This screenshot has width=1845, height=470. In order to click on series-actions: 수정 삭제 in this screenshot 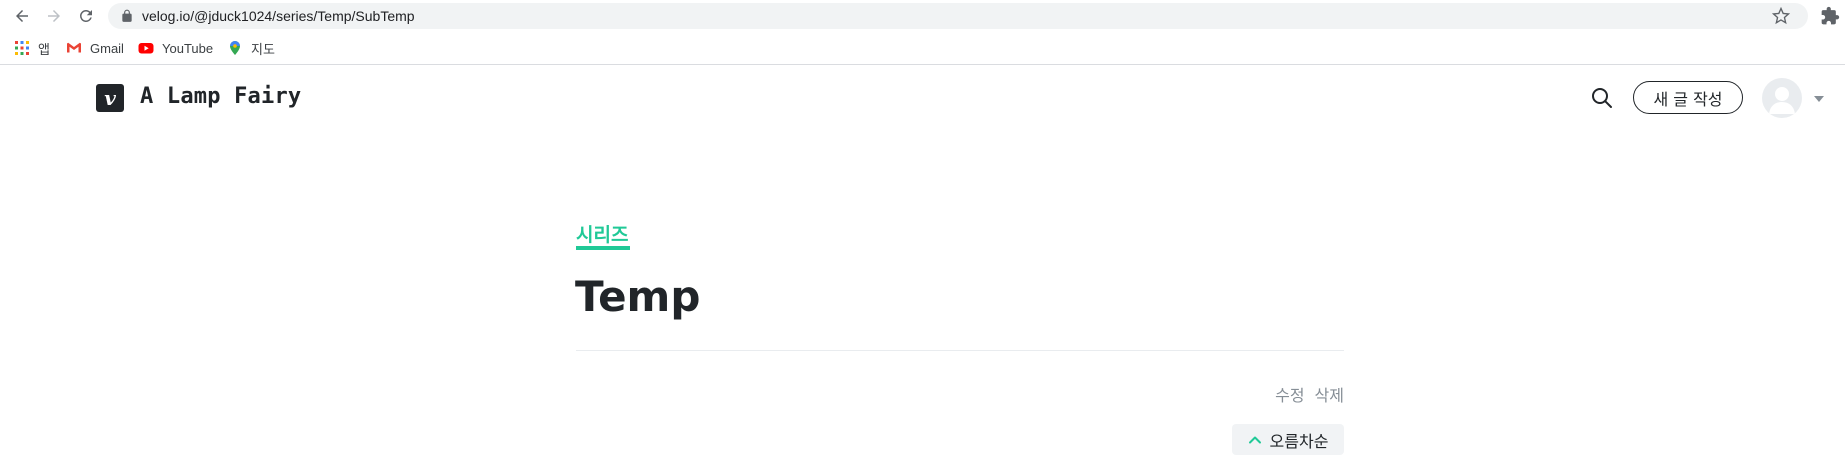, I will do `click(1292, 393)`.